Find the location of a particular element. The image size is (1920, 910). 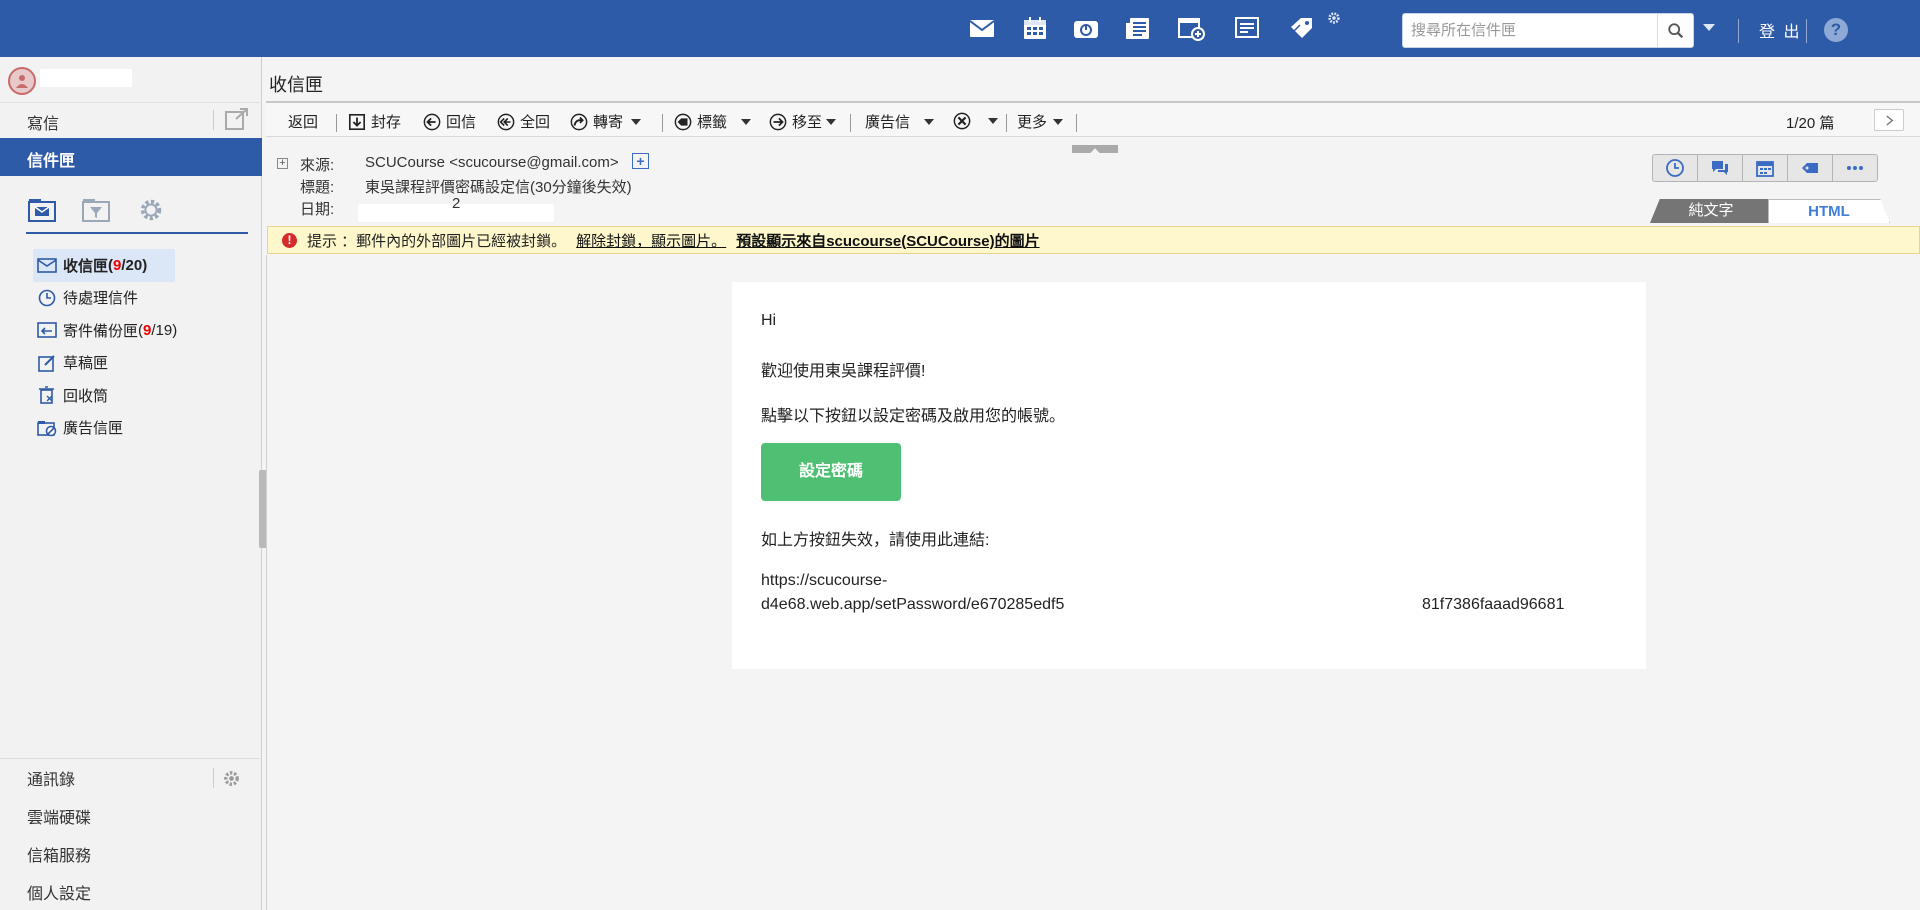

folder-inbox: 收信匣(9/20) is located at coordinates (104, 265).